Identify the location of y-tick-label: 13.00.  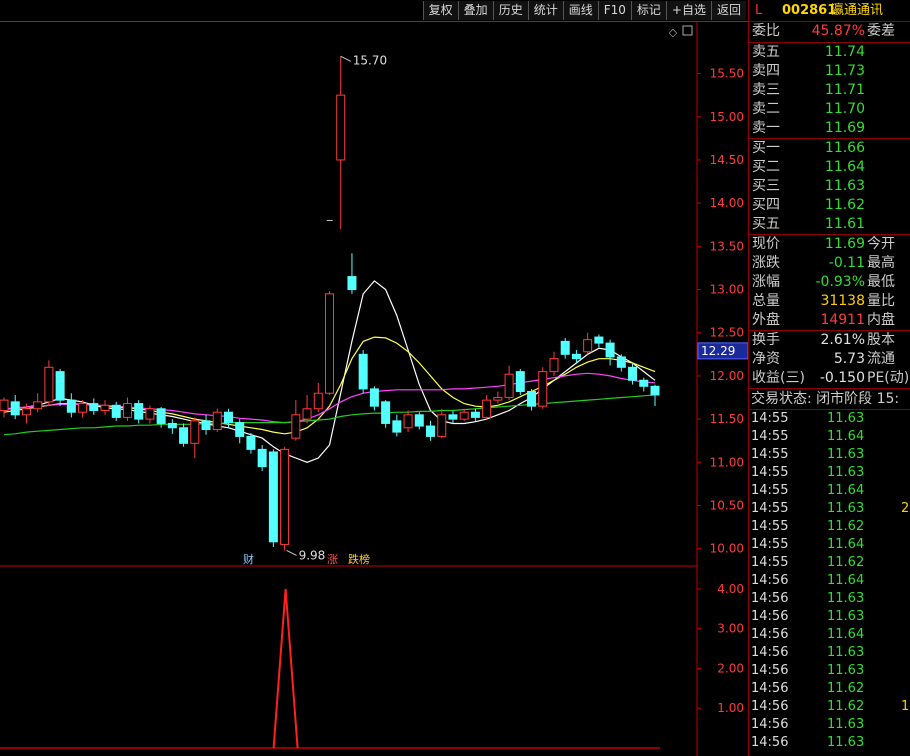
(727, 290).